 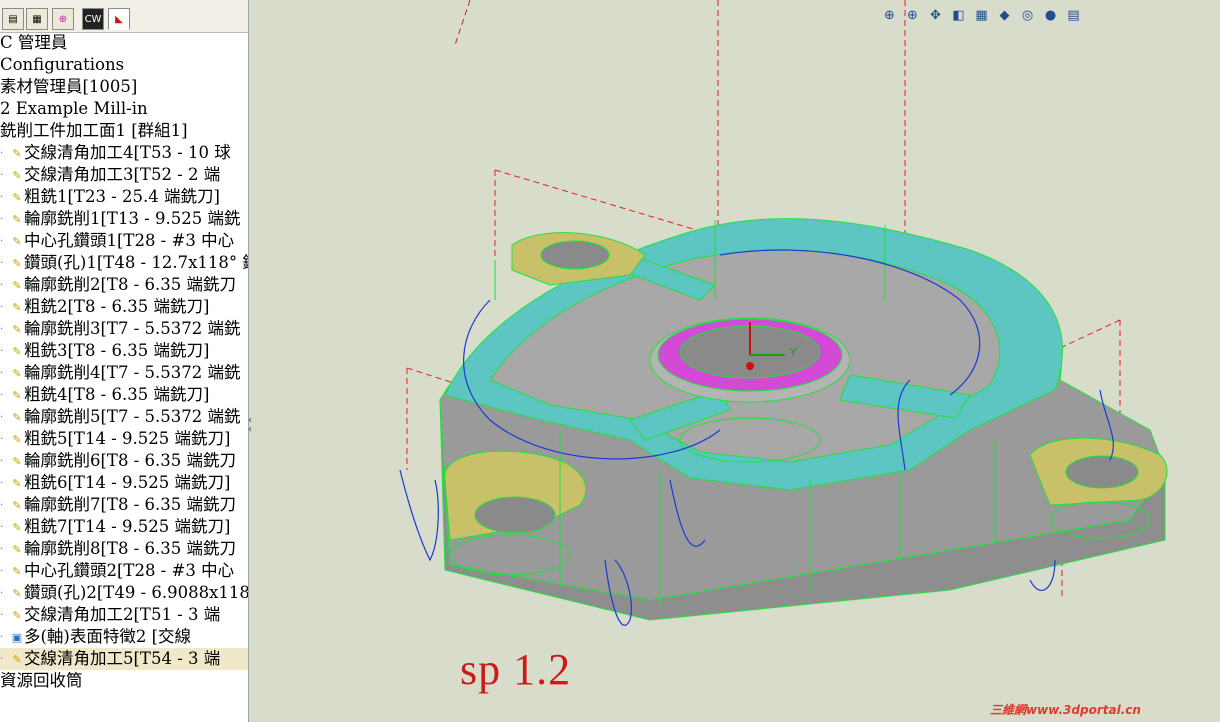 I want to click on tree-item: · ✎ 粗銑5[T14 - 9.525 端銑刀], so click(x=124, y=439).